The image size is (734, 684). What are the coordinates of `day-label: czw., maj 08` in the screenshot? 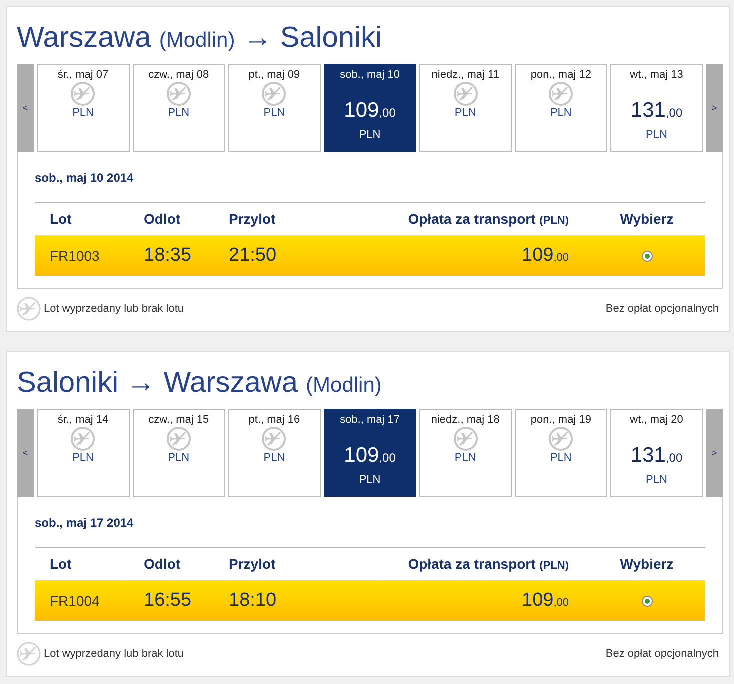 It's located at (179, 75).